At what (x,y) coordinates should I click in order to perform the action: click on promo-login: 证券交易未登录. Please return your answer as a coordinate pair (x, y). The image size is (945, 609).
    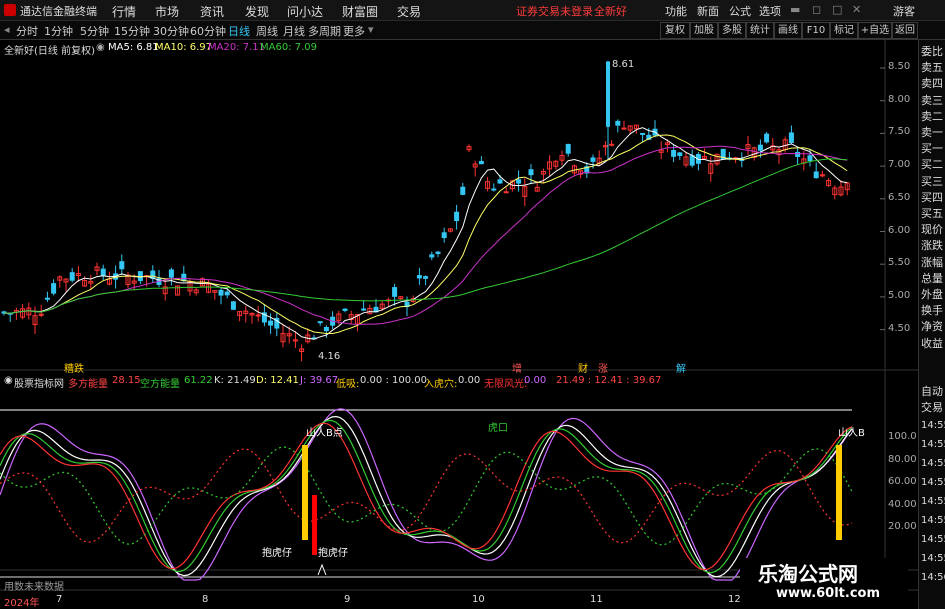
    Looking at the image, I should click on (554, 11).